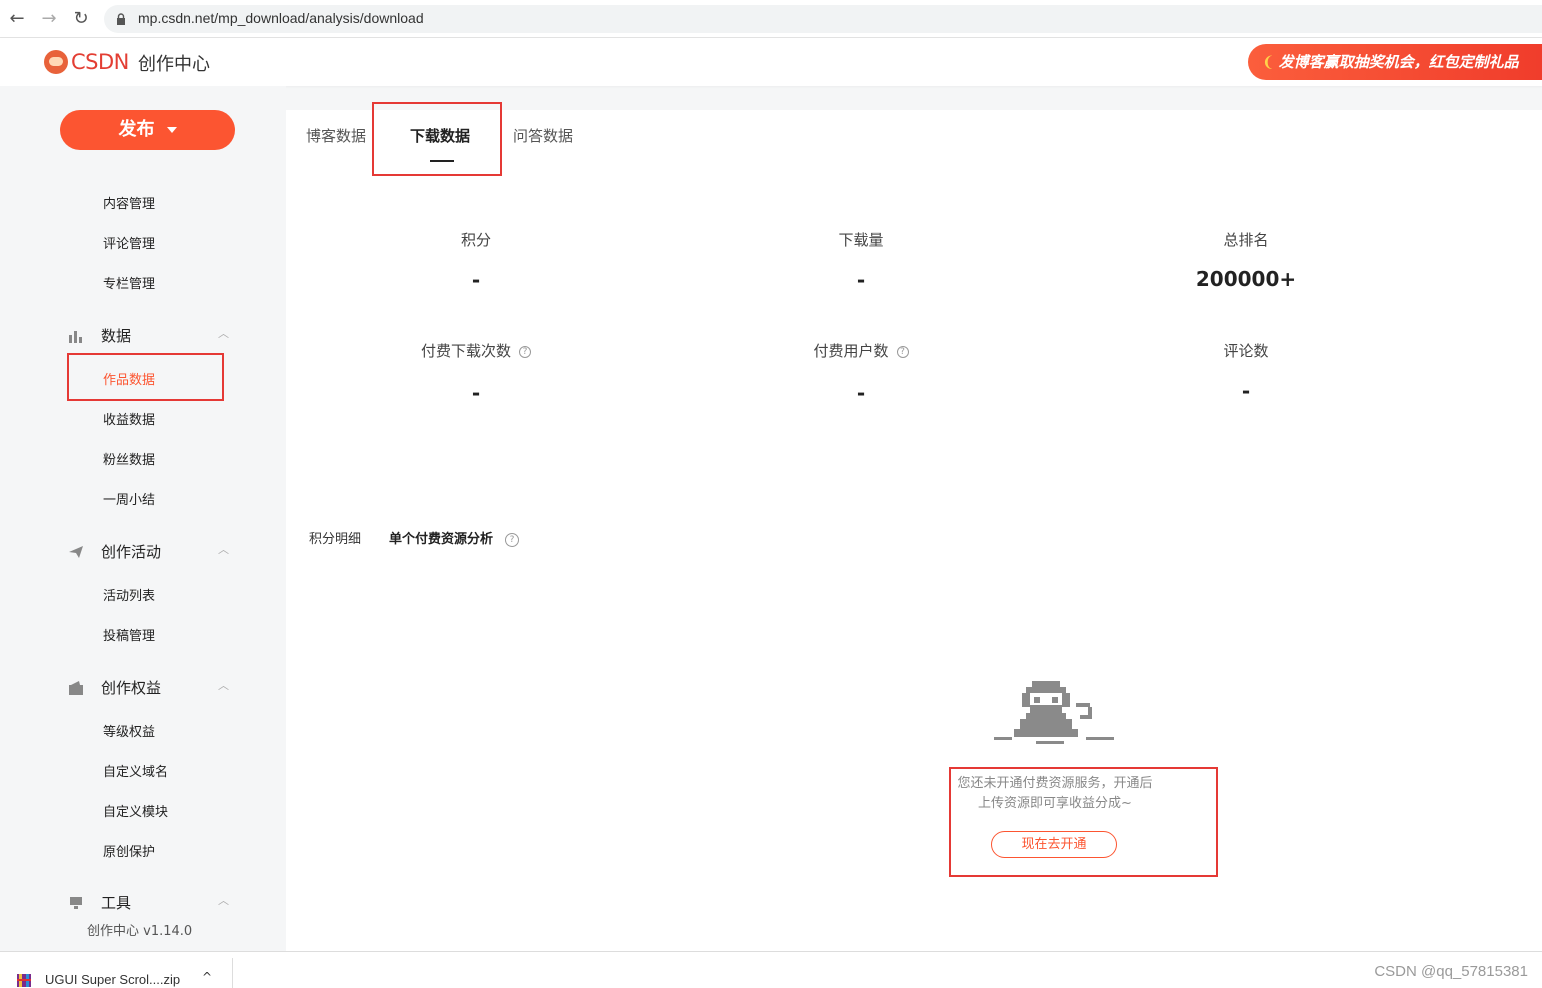 The height and width of the screenshot is (988, 1542). I want to click on sidebar-item-level: 等级权益, so click(129, 730).